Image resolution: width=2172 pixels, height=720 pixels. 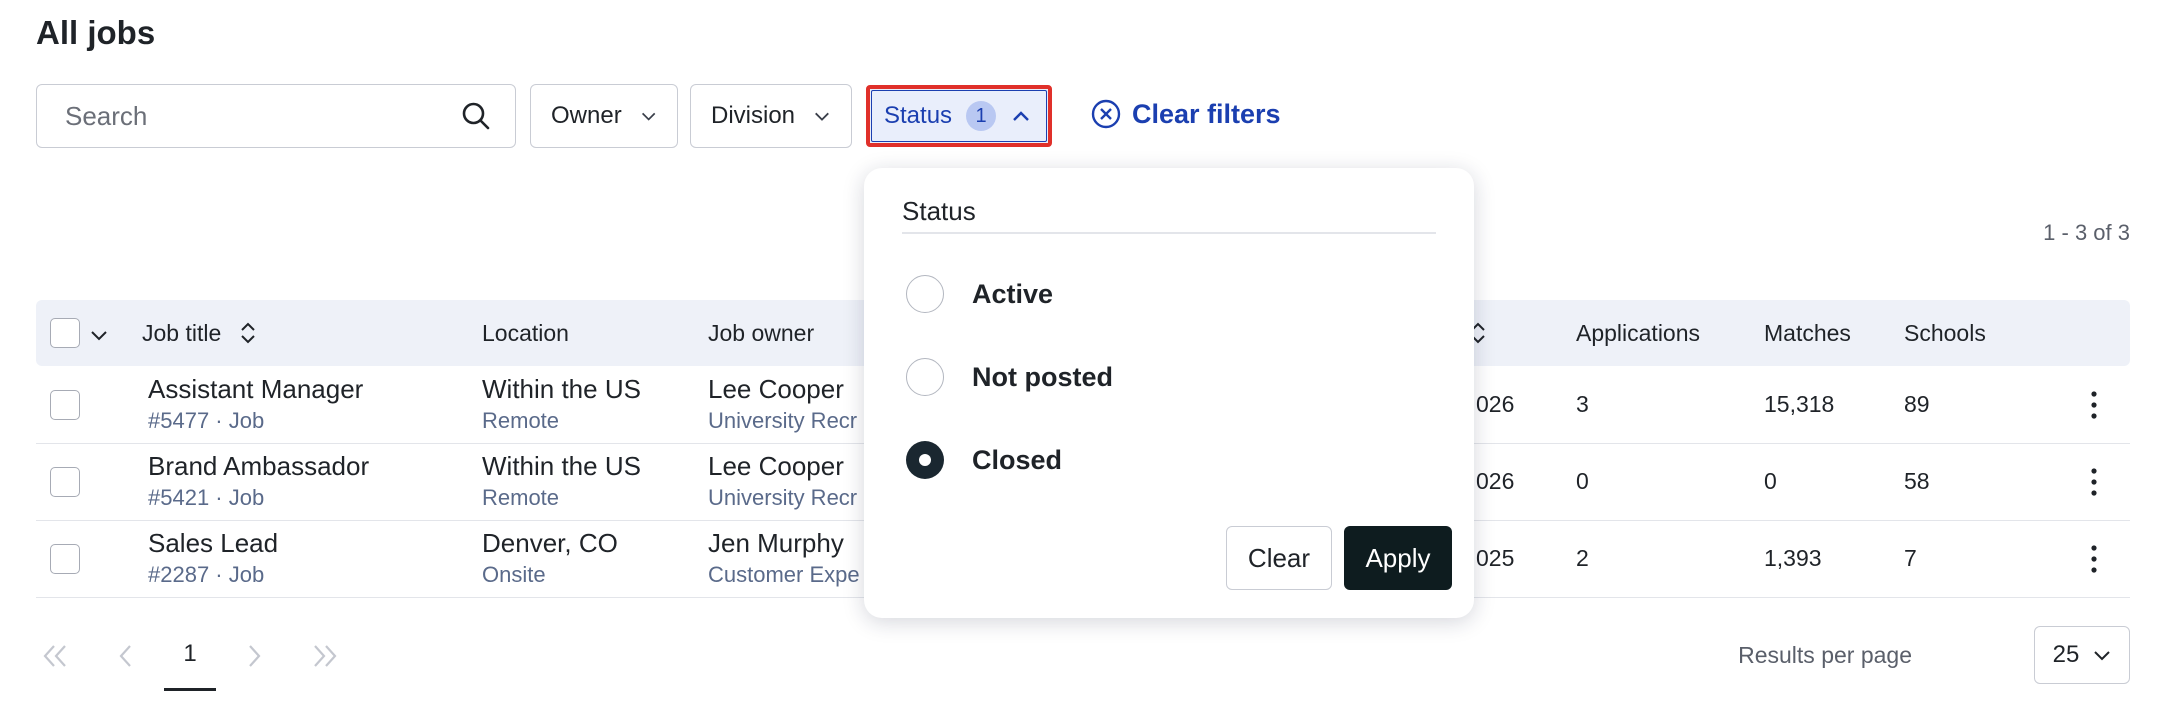 I want to click on sort-icon, so click(x=248, y=333).